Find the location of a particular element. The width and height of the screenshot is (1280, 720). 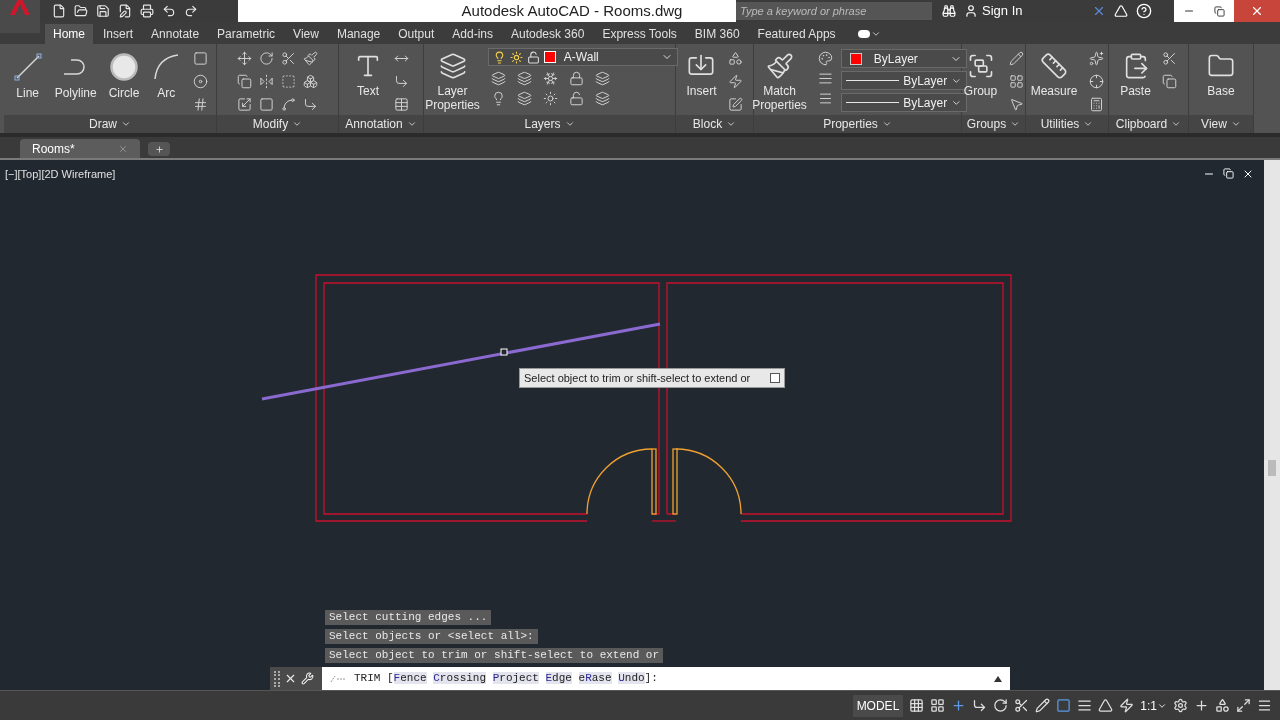

triangle-icon is located at coordinates (1121, 11).